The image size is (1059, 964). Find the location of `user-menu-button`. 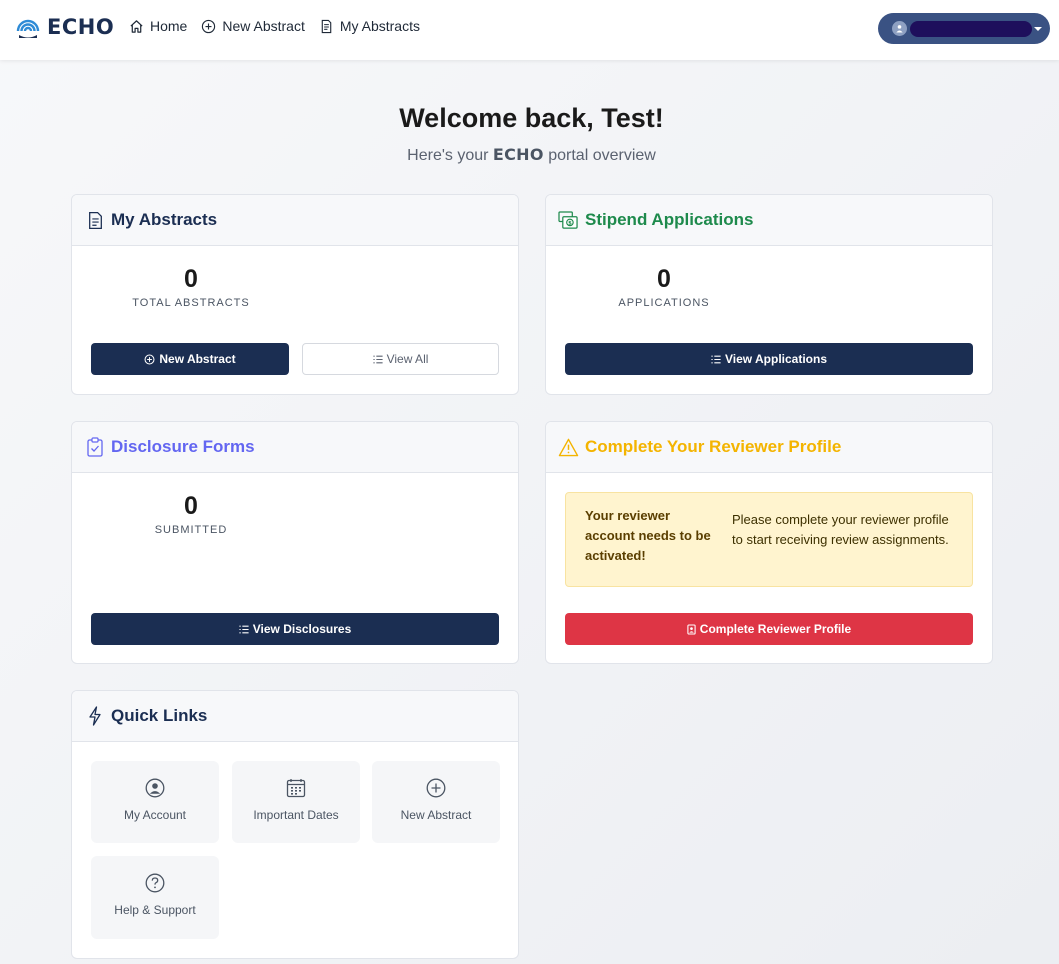

user-menu-button is located at coordinates (964, 28).